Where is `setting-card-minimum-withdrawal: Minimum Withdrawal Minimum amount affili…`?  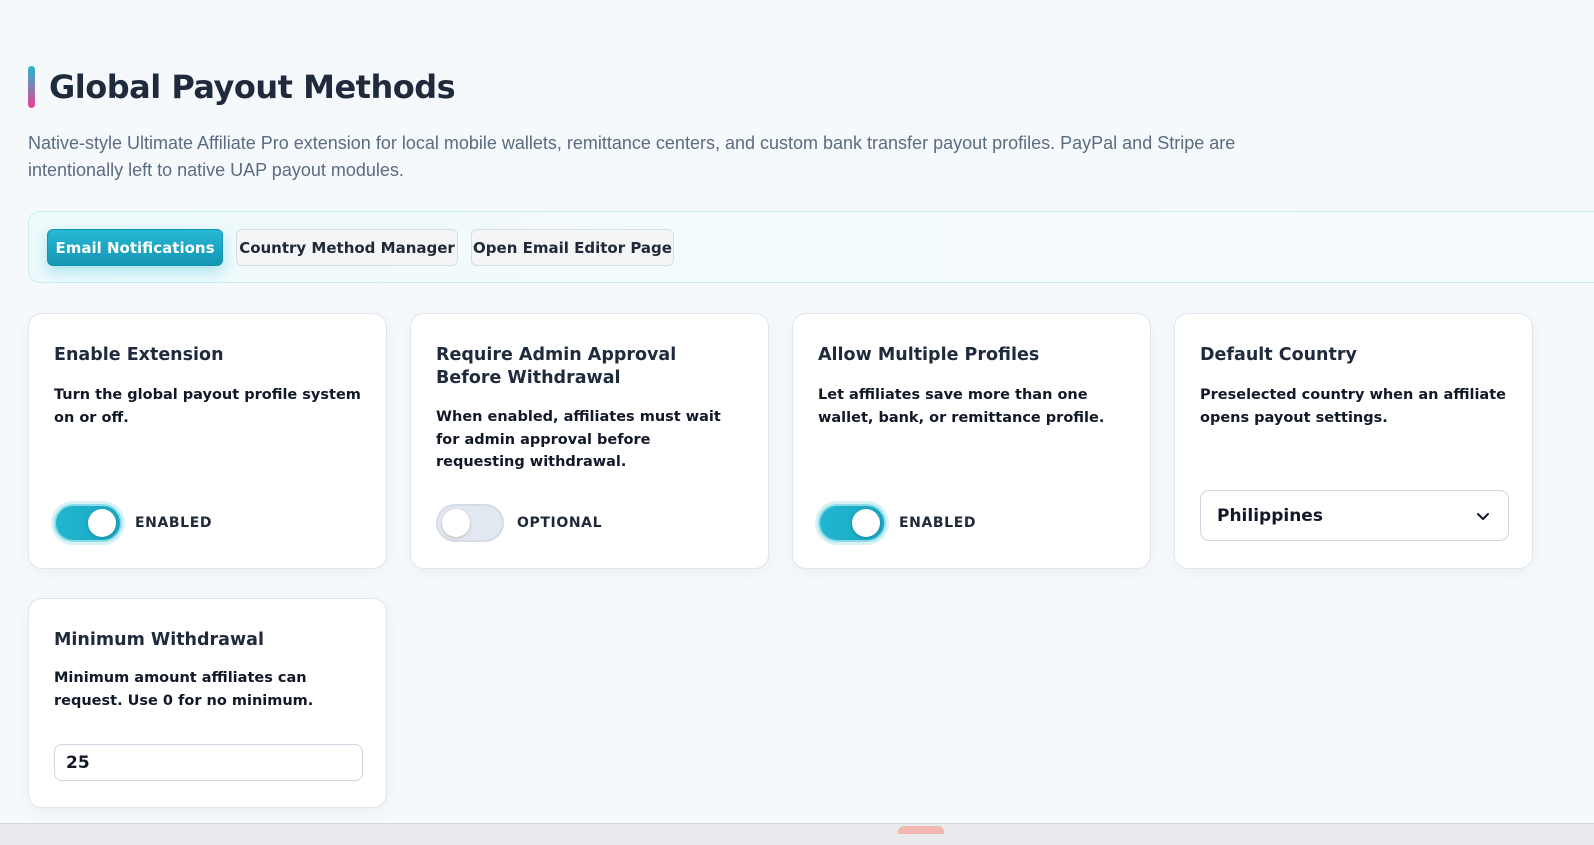 setting-card-minimum-withdrawal: Minimum Withdrawal Minimum amount affili… is located at coordinates (207, 703).